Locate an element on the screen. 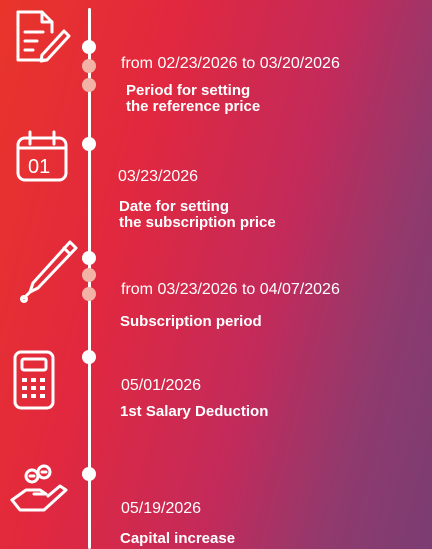  step-label: Subscription period is located at coordinates (191, 321).